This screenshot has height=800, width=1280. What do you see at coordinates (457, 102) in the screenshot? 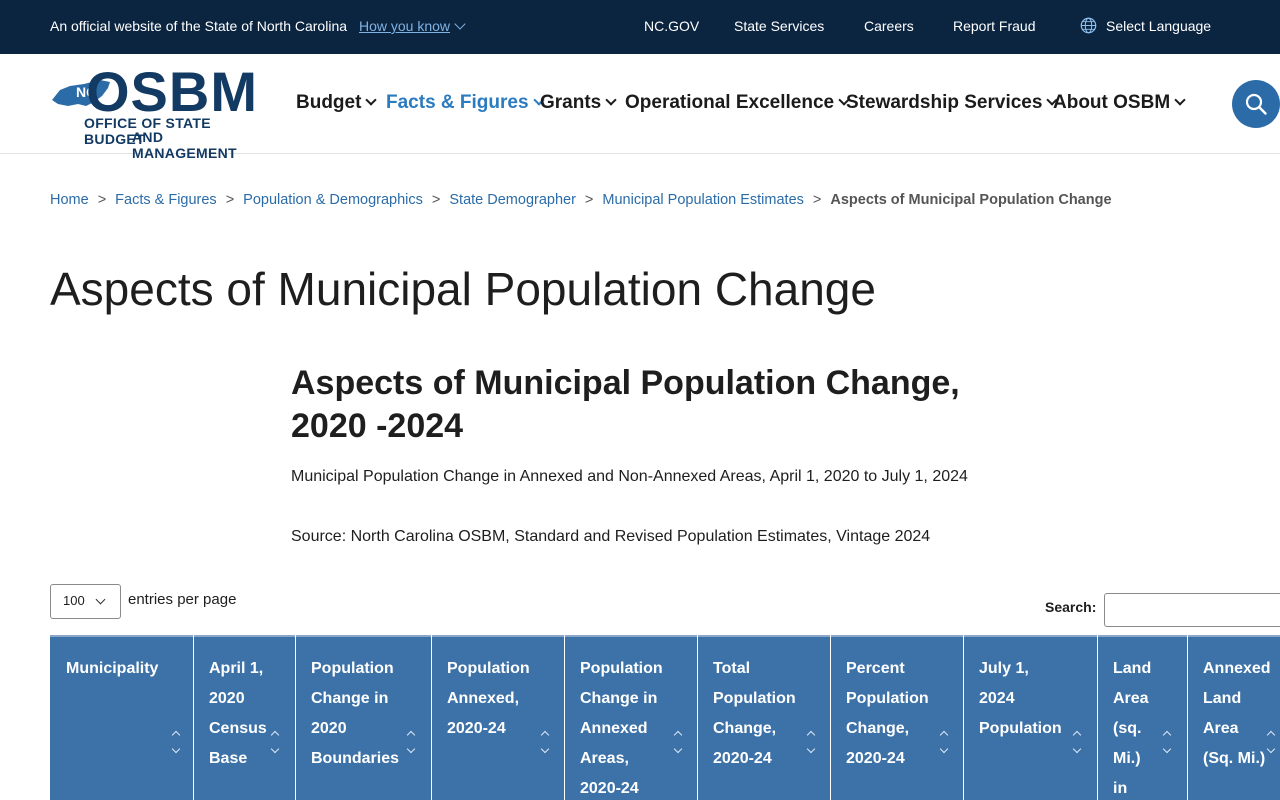
I see `nav-label: Facts & Figures` at bounding box center [457, 102].